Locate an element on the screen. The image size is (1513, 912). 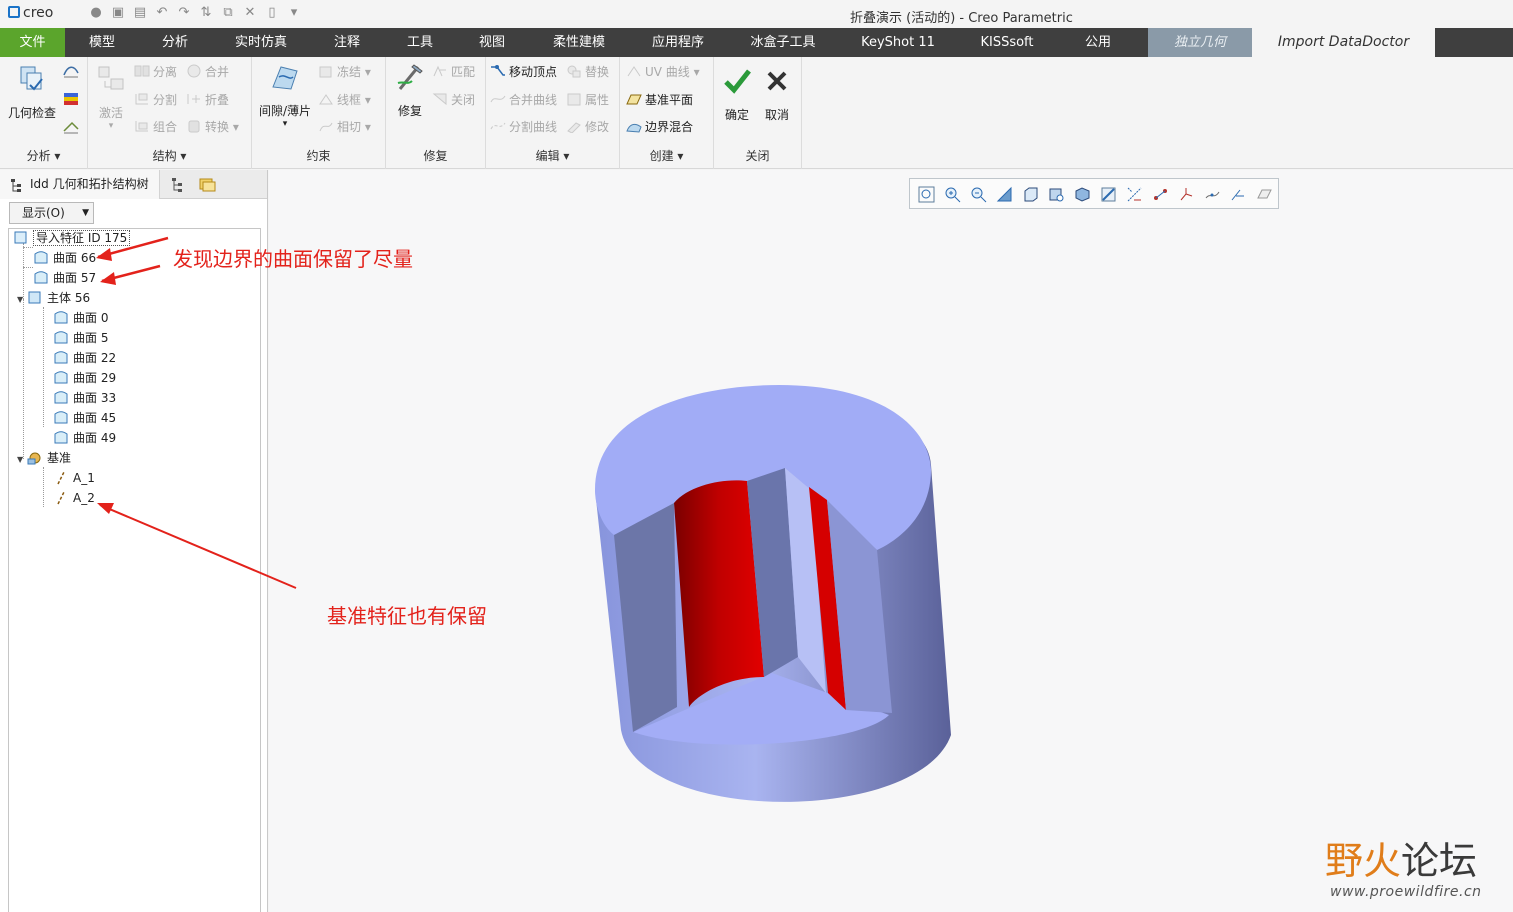
activate-button: 激活 ▾ is located at coordinates (111, 97).